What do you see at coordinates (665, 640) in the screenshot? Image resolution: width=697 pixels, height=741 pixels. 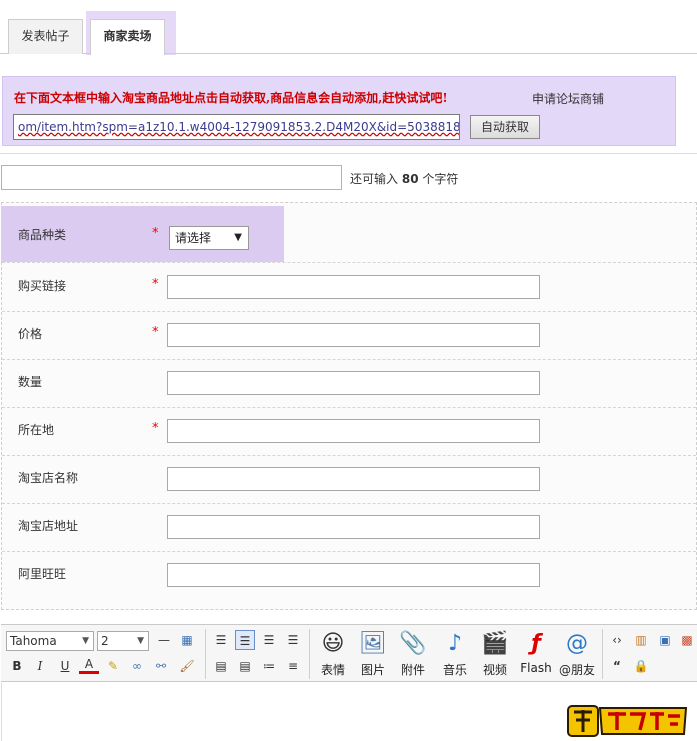 I see `page-break-icon: ▣` at bounding box center [665, 640].